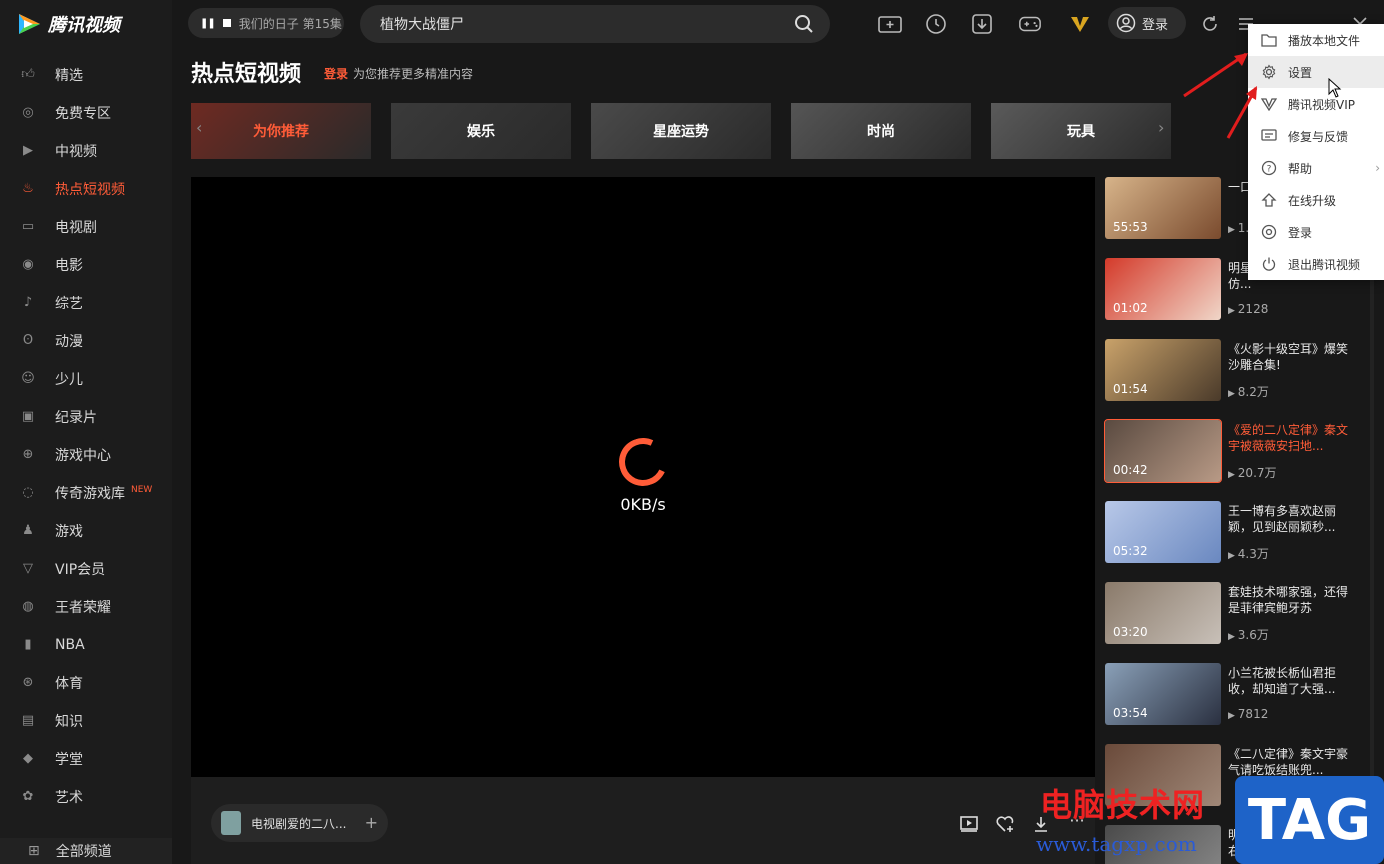 The image size is (1384, 864). Describe the element at coordinates (1130, 551) in the screenshot. I see `video-duration: 05:32` at that location.